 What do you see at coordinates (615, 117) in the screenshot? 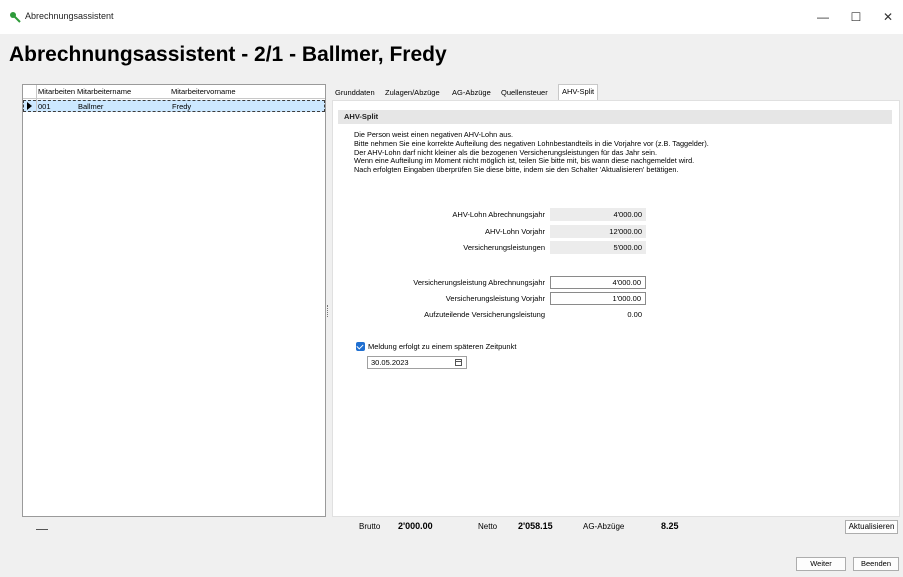
I see `section-header: AHV-Split` at bounding box center [615, 117].